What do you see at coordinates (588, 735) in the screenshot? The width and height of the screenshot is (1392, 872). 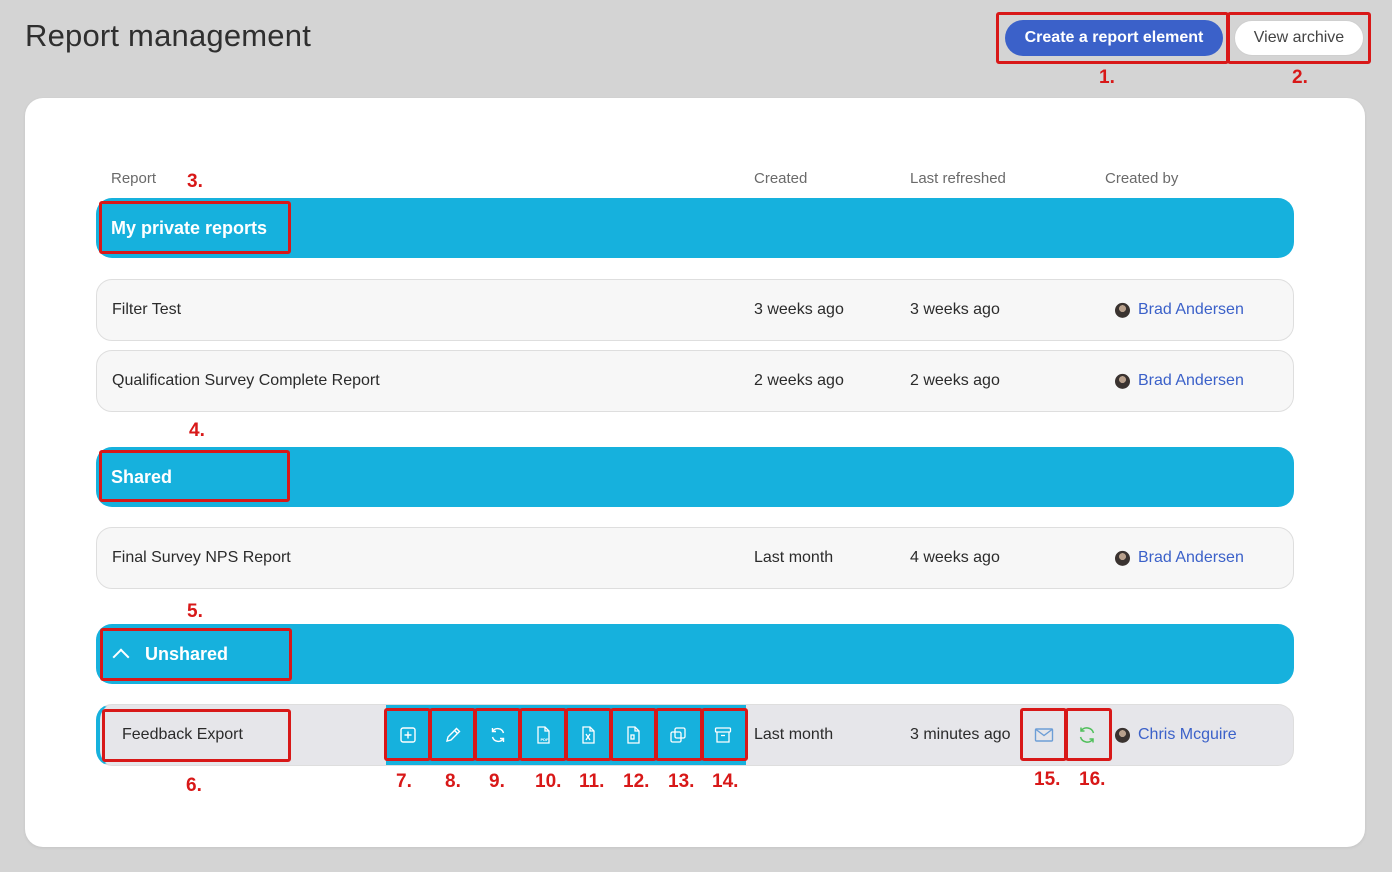 I see `excel-file-icon` at bounding box center [588, 735].